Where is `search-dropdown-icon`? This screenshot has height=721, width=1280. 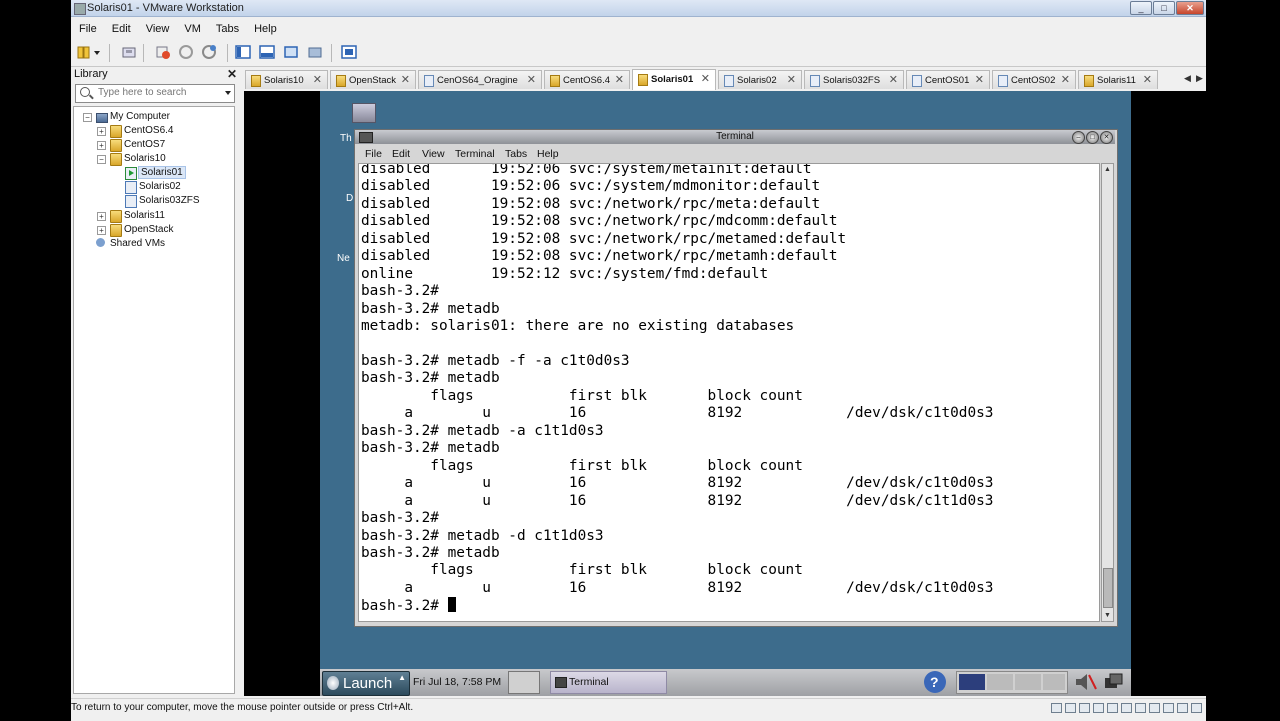 search-dropdown-icon is located at coordinates (228, 93).